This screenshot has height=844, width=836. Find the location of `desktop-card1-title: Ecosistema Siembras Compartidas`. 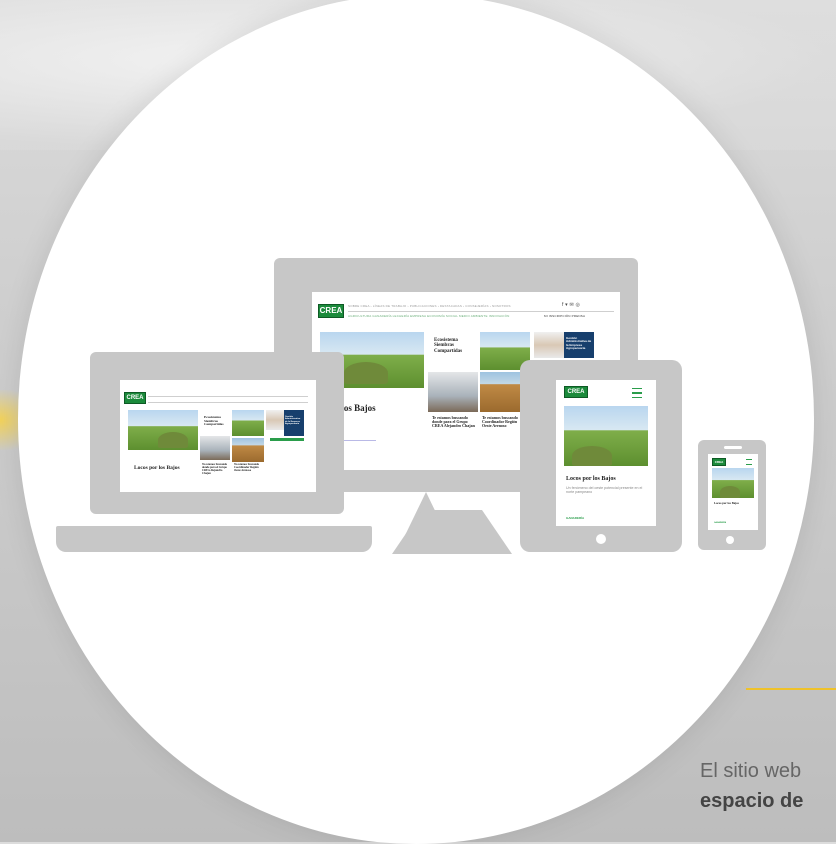

desktop-card1-title: Ecosistema Siembras Compartidas is located at coordinates (454, 346).